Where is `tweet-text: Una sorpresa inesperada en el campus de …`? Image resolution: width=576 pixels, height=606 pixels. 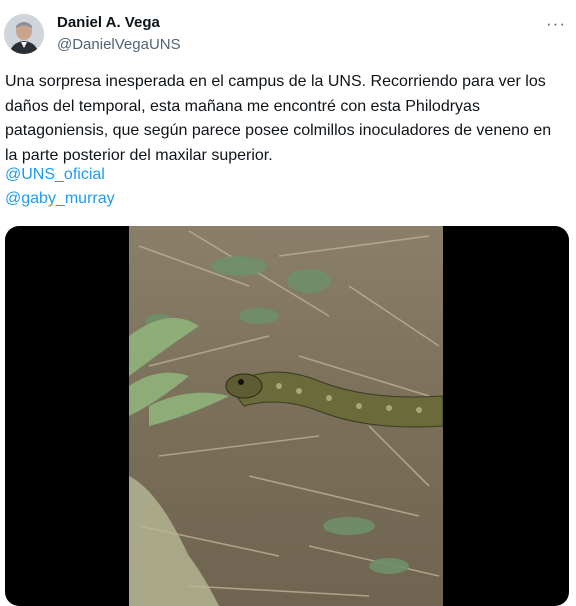
tweet-text: Una sorpresa inesperada en el campus de … is located at coordinates (278, 118).